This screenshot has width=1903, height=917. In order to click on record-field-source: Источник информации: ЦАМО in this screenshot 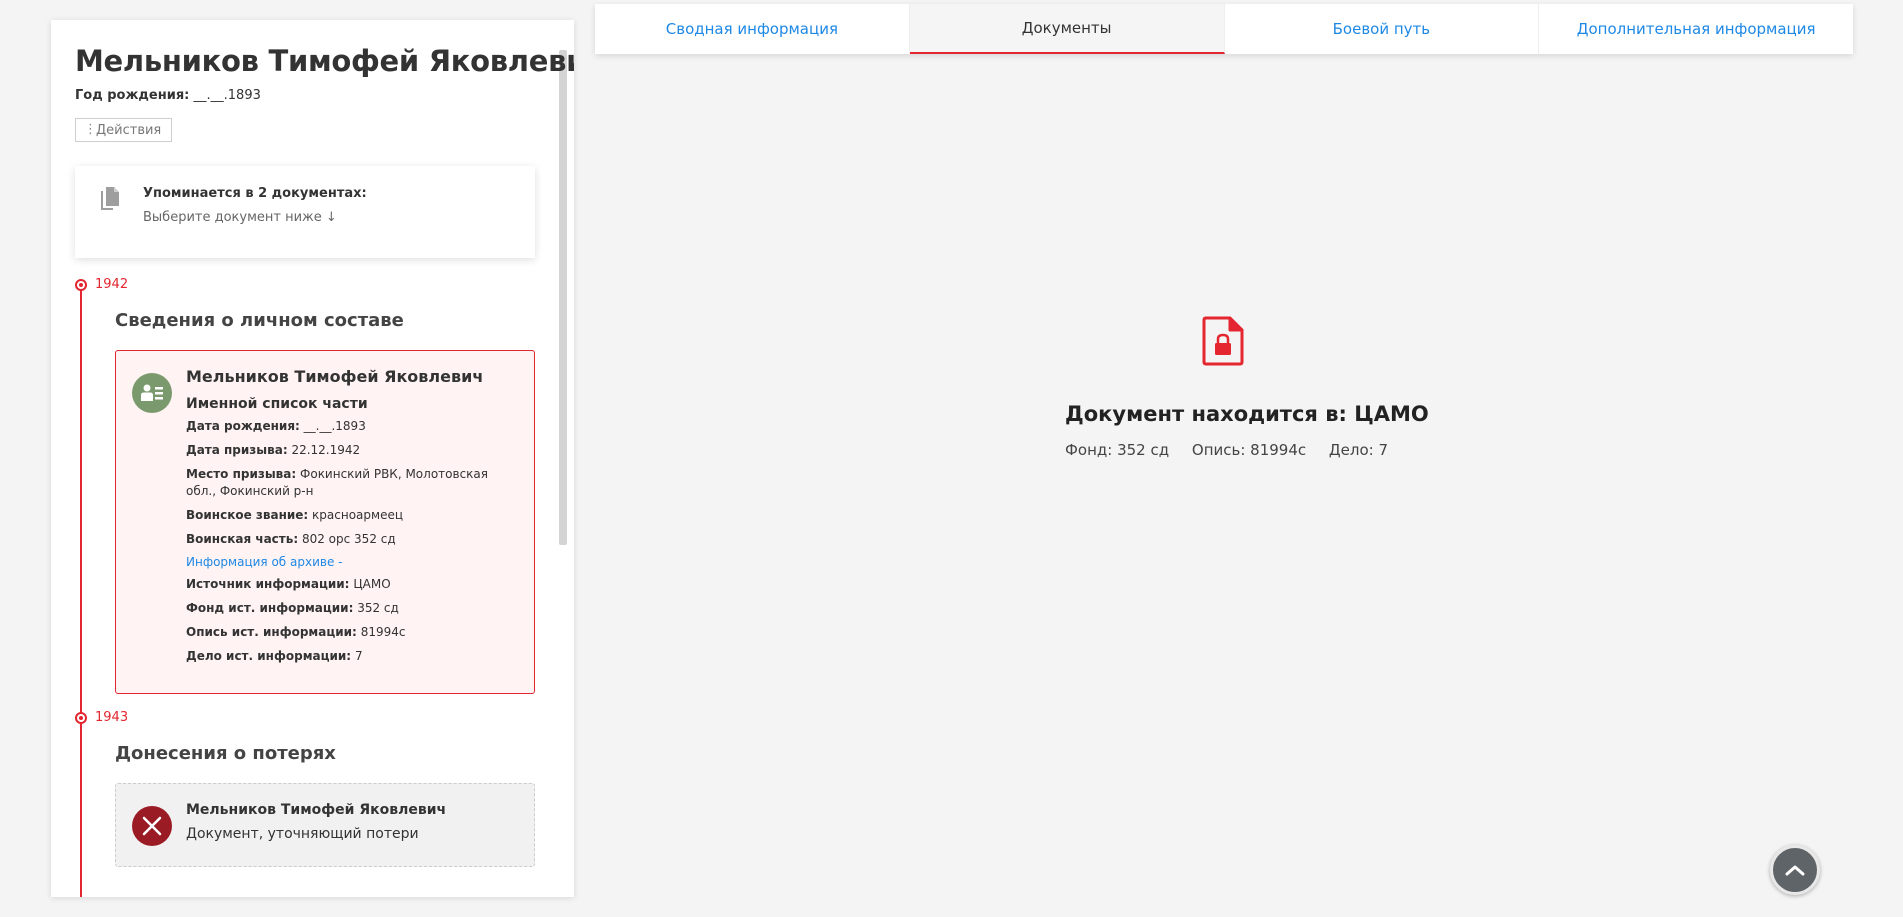, I will do `click(353, 584)`.